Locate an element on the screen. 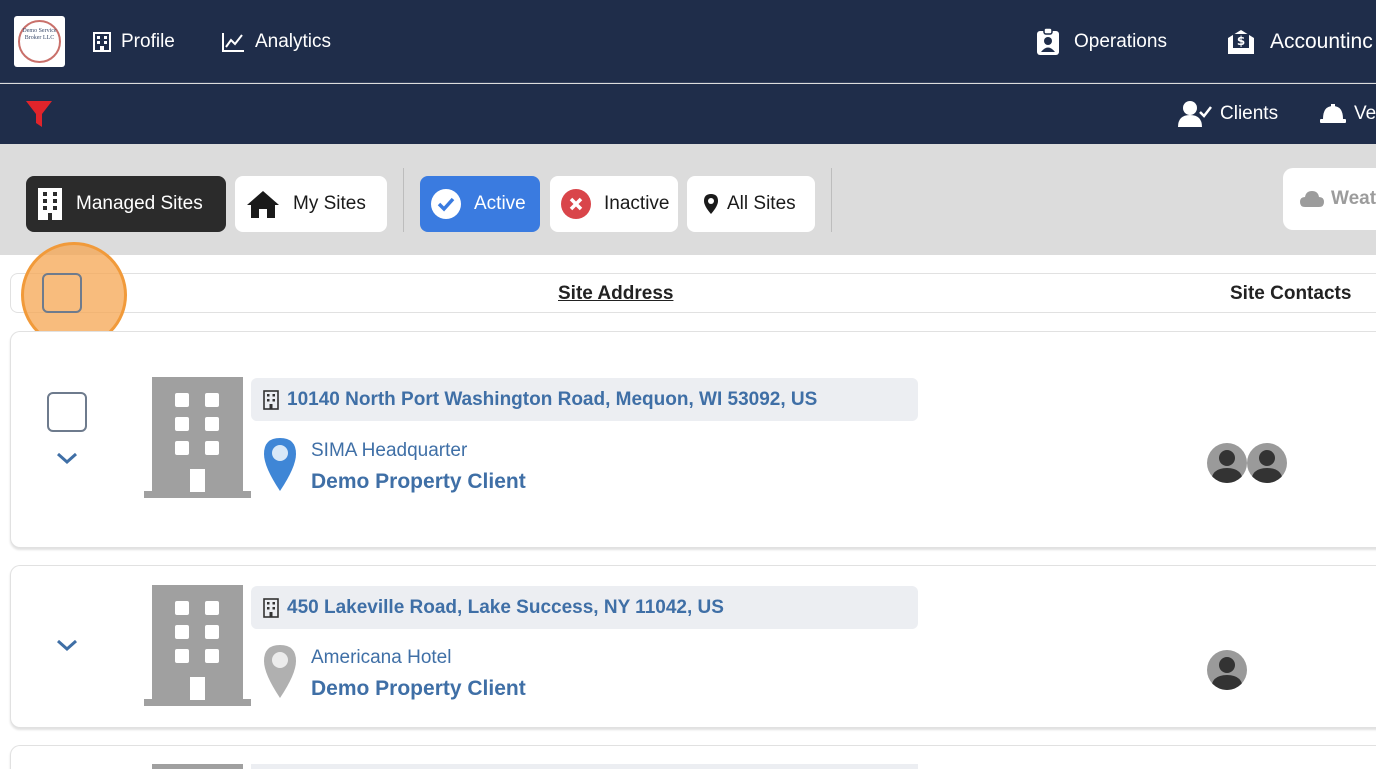 This screenshot has width=1376, height=769. weather-label: Weat is located at coordinates (1353, 198).